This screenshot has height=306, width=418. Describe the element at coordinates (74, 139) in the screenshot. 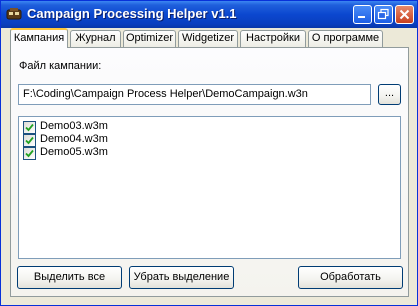

I see `list-item-label: Demo04.w3m` at that location.